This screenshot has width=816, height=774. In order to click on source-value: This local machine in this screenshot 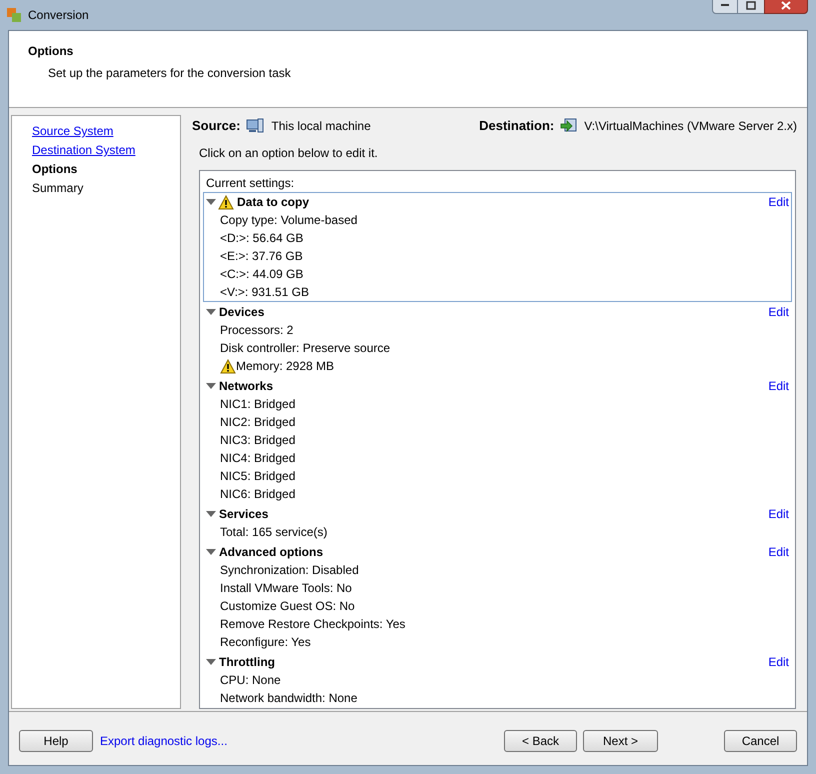, I will do `click(321, 126)`.